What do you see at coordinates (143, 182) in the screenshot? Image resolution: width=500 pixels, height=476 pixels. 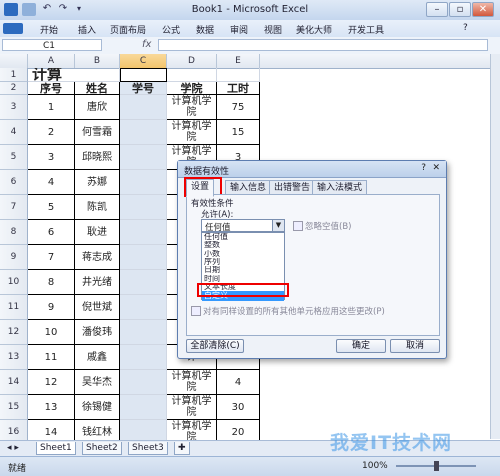 I see `cell-c6` at bounding box center [143, 182].